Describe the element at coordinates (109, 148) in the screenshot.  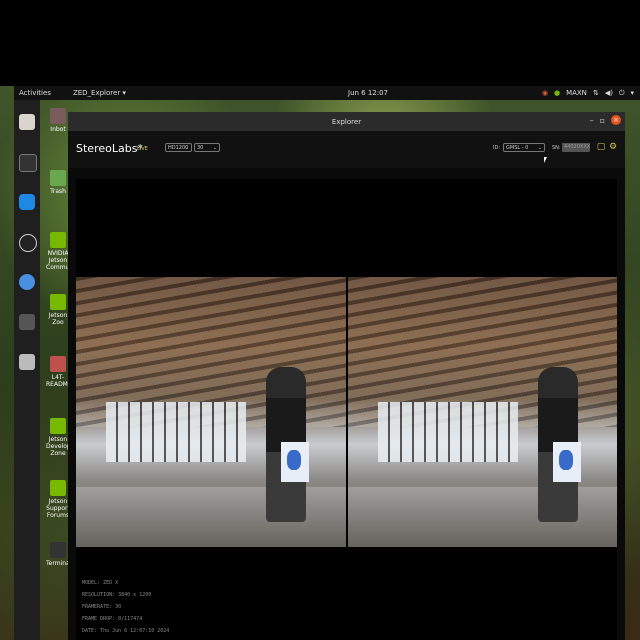
I see `brand-logo: StereoLabs*` at that location.